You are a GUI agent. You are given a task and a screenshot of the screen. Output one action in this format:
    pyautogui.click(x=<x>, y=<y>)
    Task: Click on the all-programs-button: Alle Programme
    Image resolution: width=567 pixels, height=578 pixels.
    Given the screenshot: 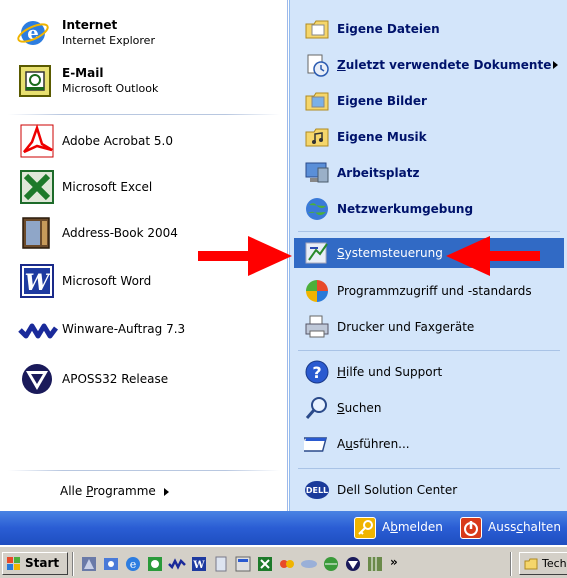 What is the action you would take?
    pyautogui.click(x=144, y=491)
    